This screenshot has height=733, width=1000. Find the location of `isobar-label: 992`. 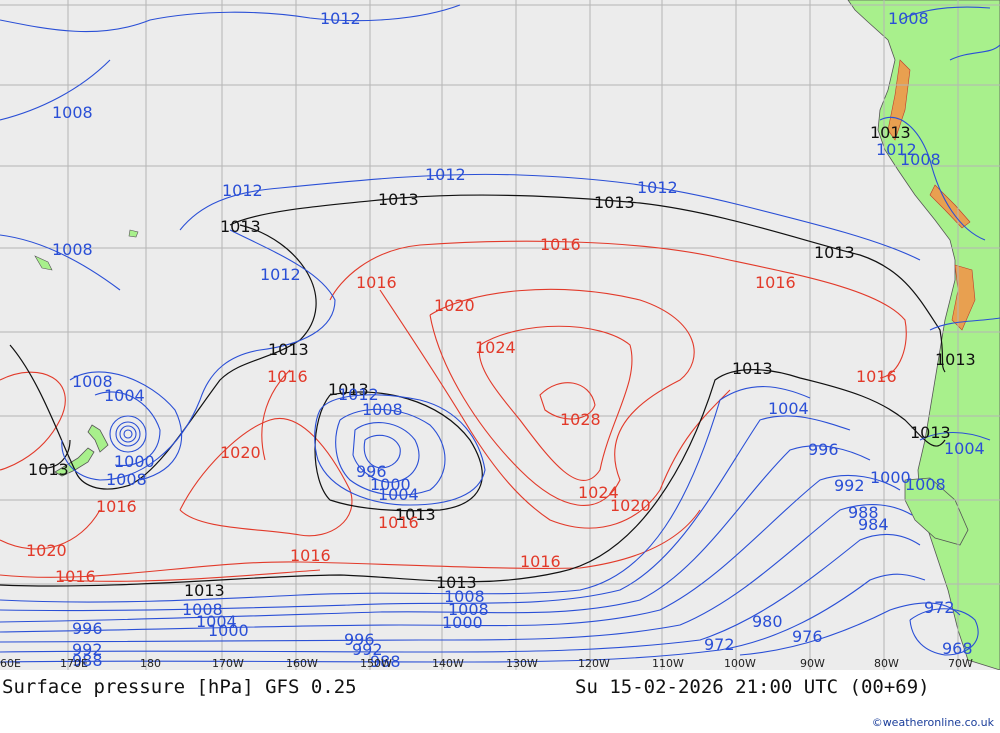

isobar-label: 992 is located at coordinates (849, 485).